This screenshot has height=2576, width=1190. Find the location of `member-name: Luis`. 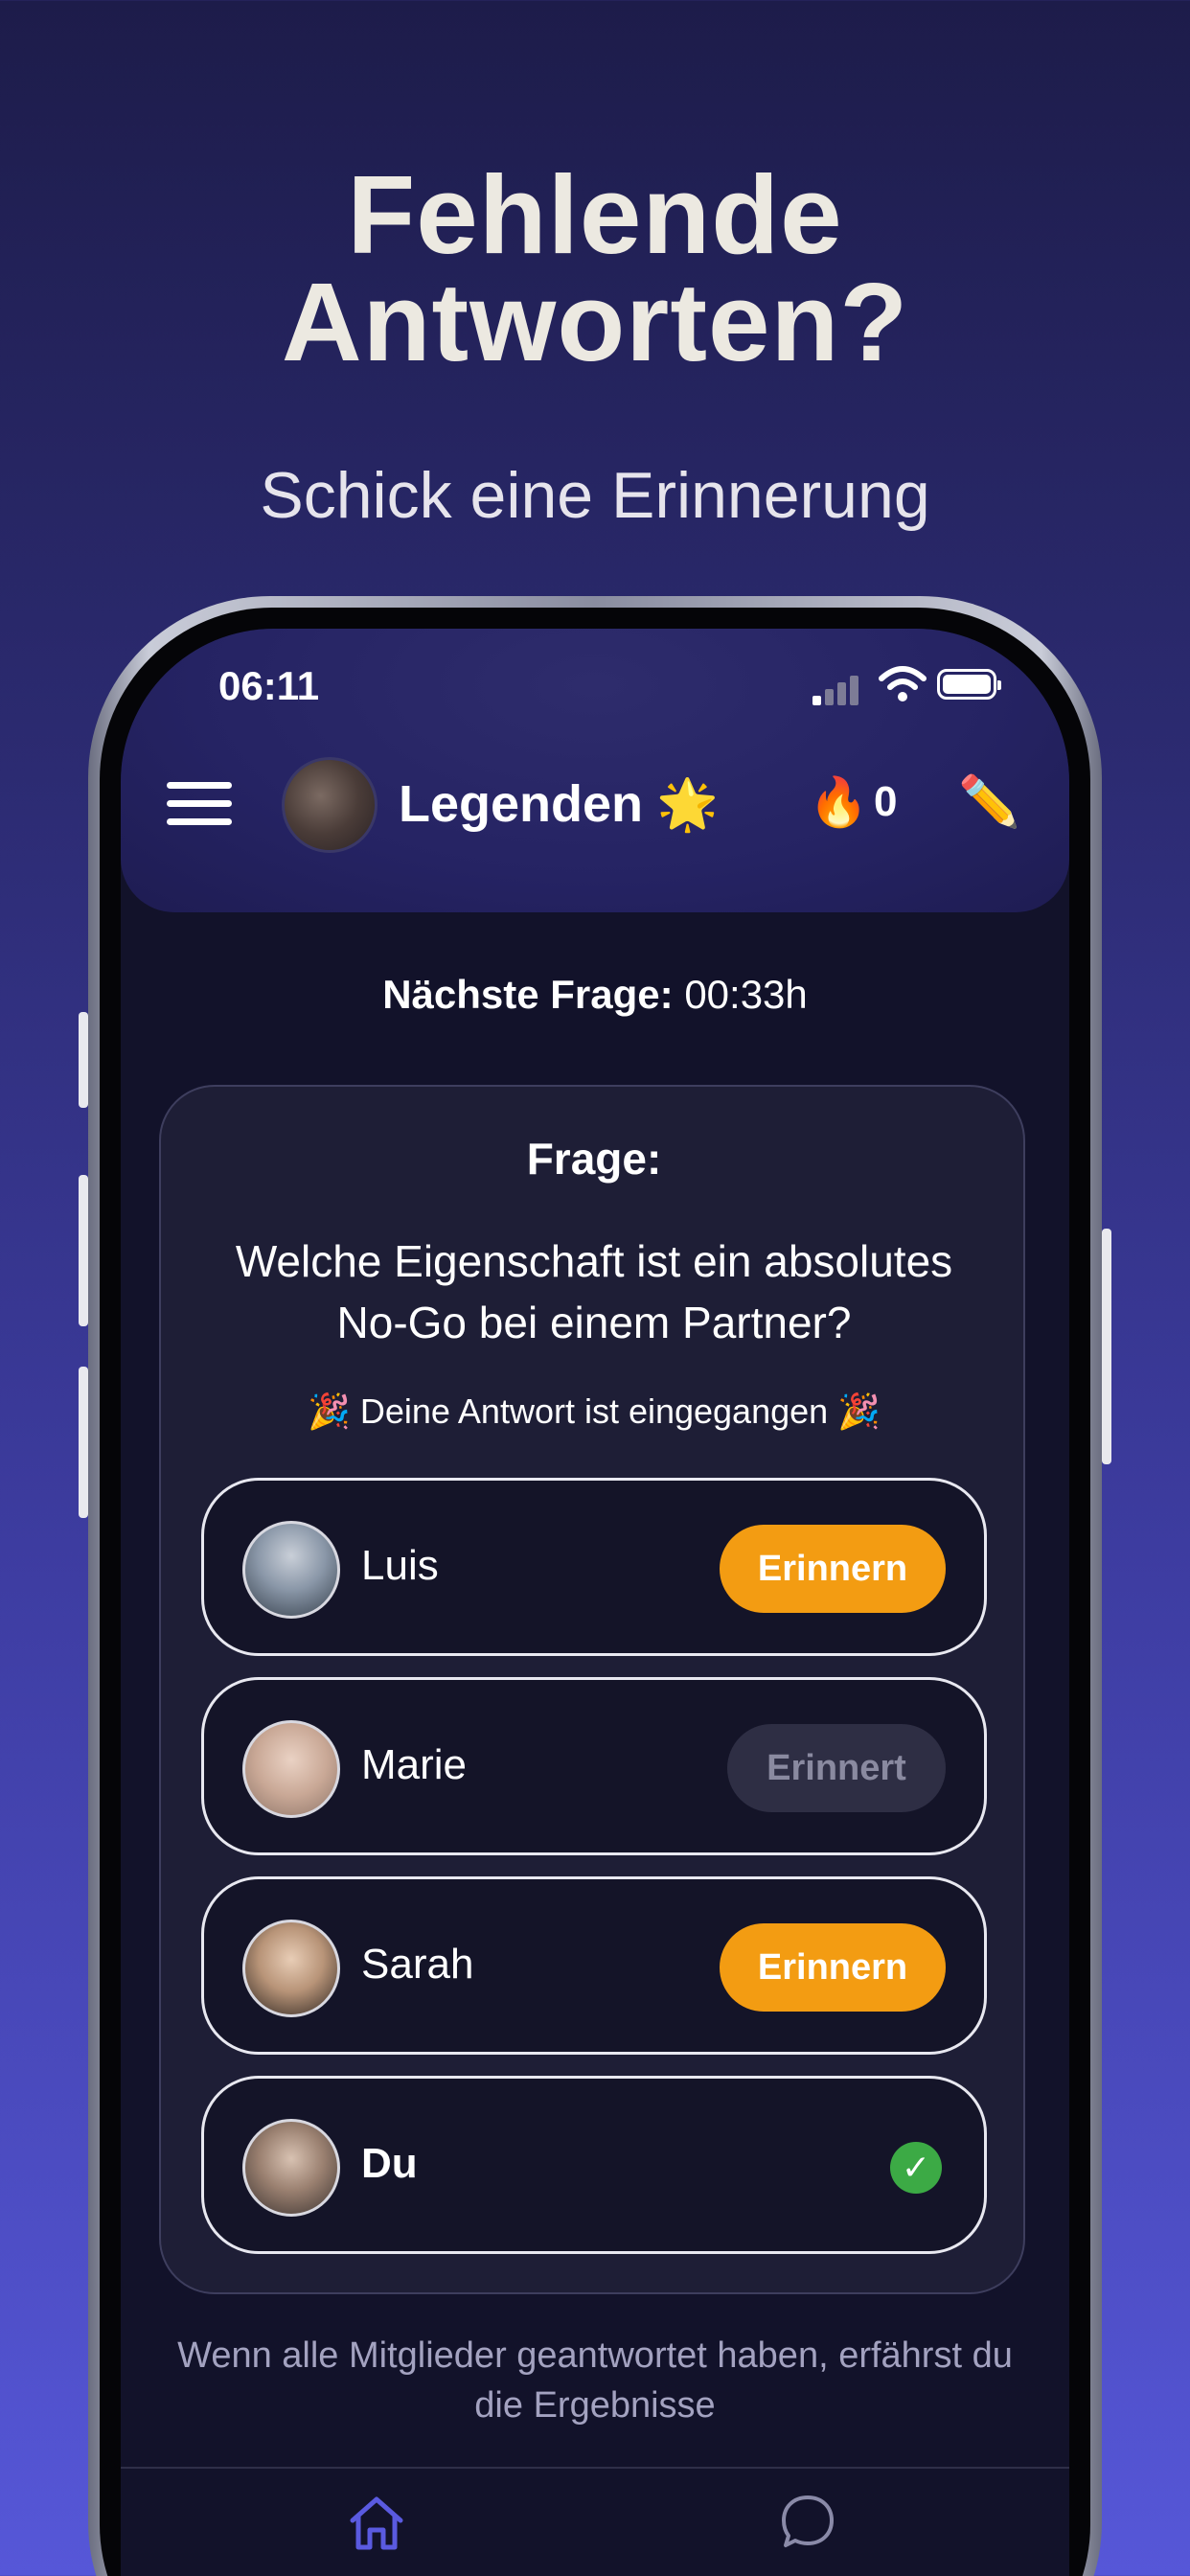

member-name: Luis is located at coordinates (400, 1565).